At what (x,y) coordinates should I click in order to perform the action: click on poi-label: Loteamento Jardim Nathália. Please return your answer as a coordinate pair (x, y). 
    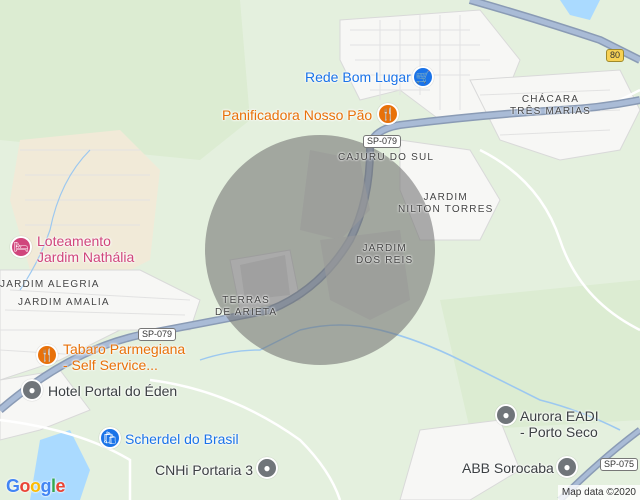
    Looking at the image, I should click on (86, 249).